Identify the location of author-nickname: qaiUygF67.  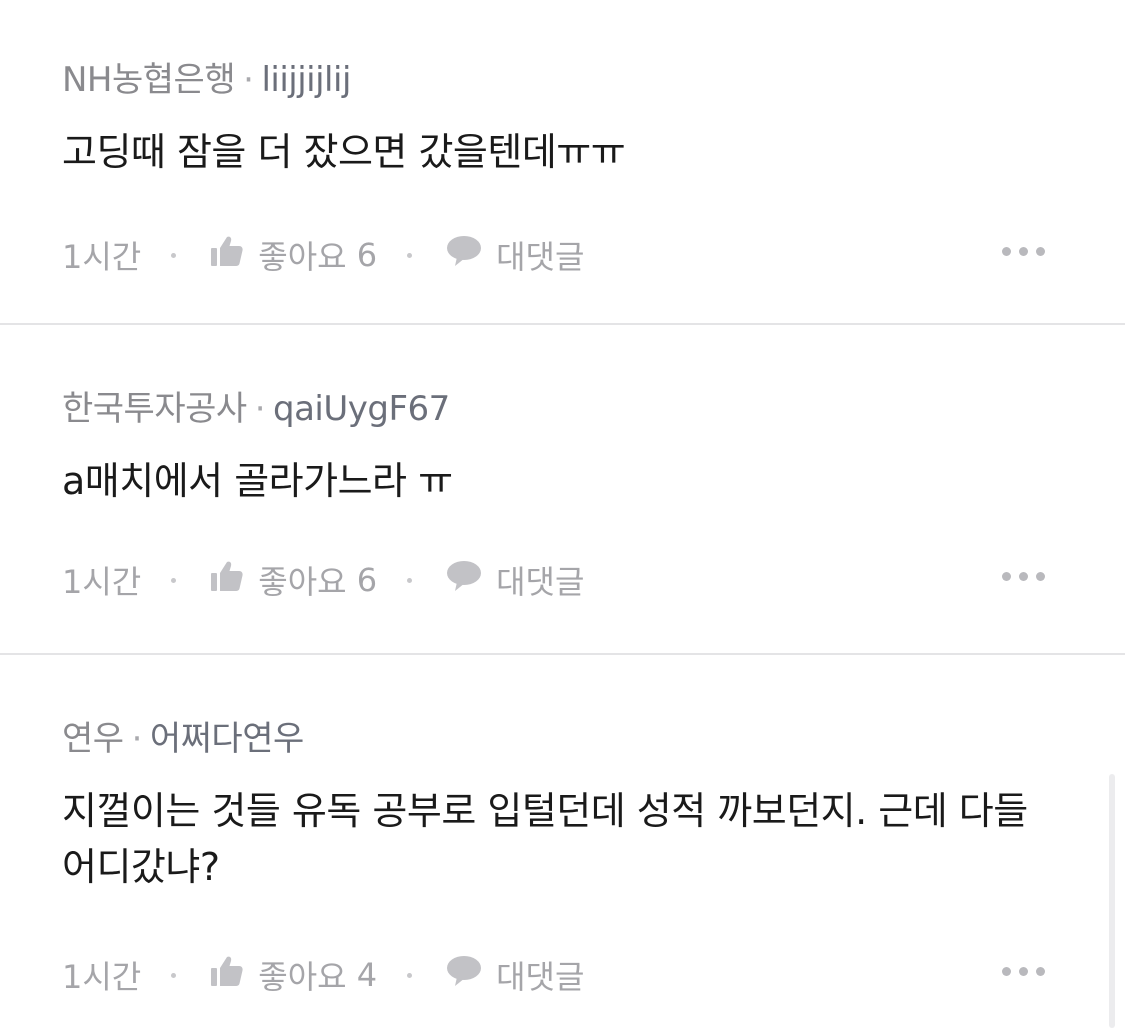
(361, 409).